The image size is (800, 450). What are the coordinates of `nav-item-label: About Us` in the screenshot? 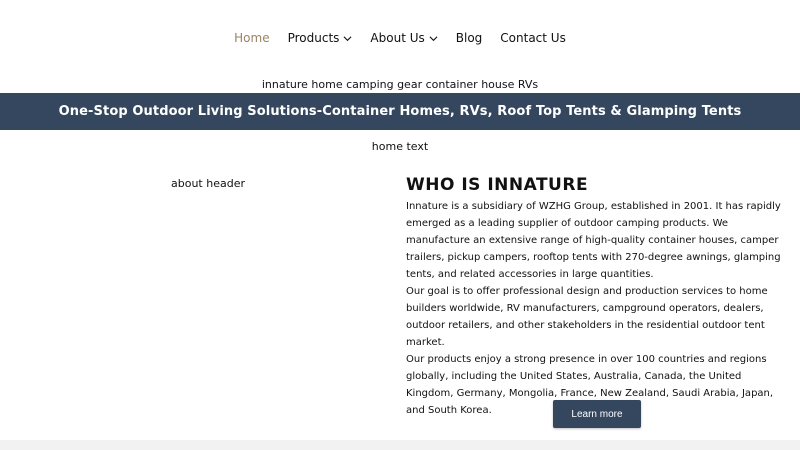 It's located at (397, 38).